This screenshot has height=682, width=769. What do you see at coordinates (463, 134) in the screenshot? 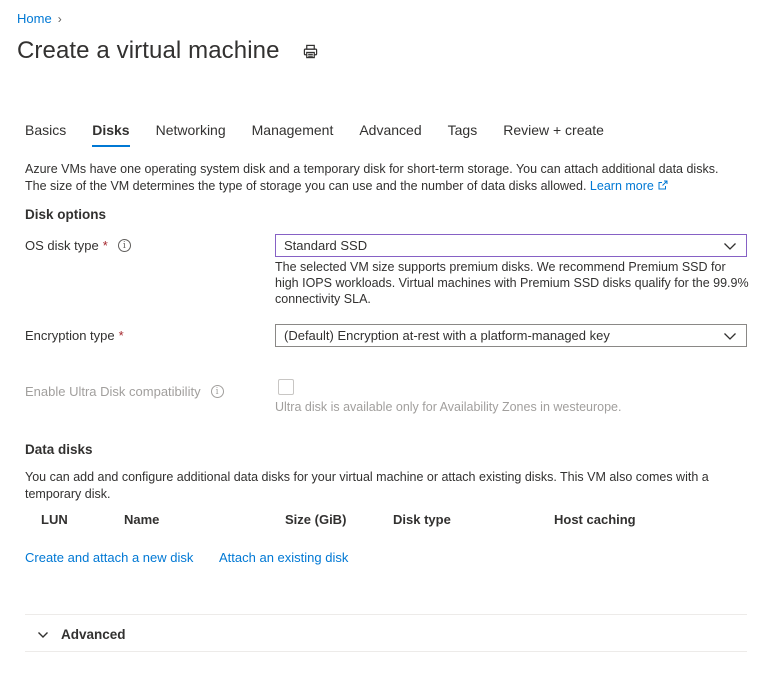
I see `tab-tags: Tags` at bounding box center [463, 134].